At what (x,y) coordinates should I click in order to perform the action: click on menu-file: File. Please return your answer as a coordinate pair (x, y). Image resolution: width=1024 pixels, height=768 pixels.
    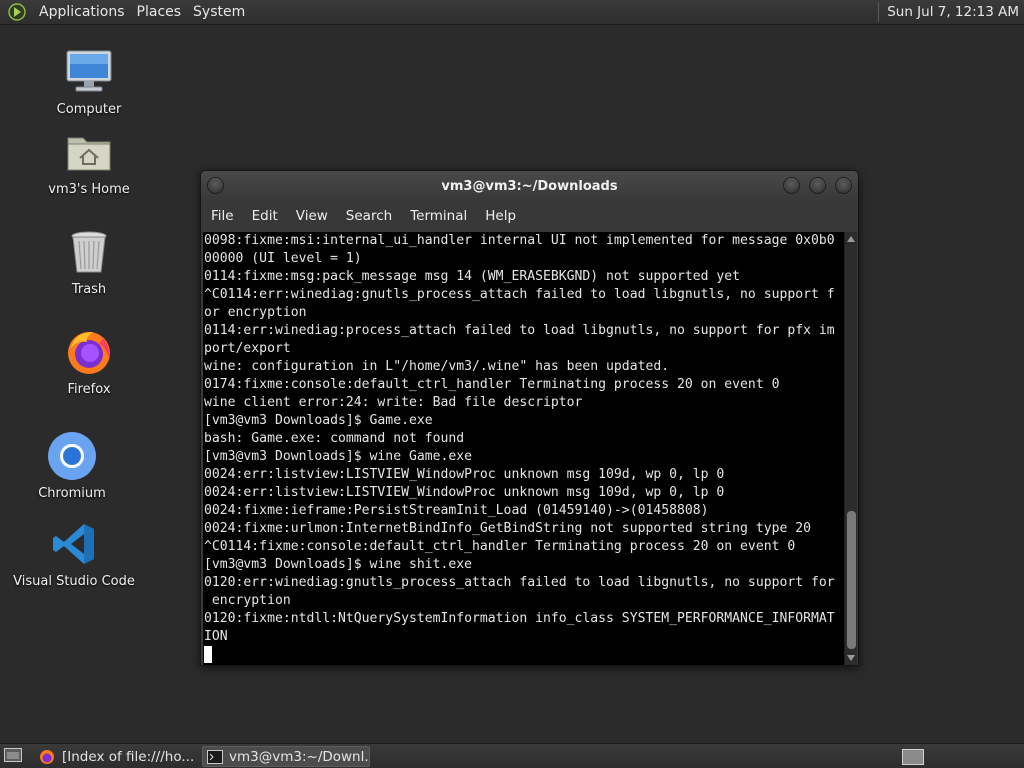
    Looking at the image, I should click on (222, 216).